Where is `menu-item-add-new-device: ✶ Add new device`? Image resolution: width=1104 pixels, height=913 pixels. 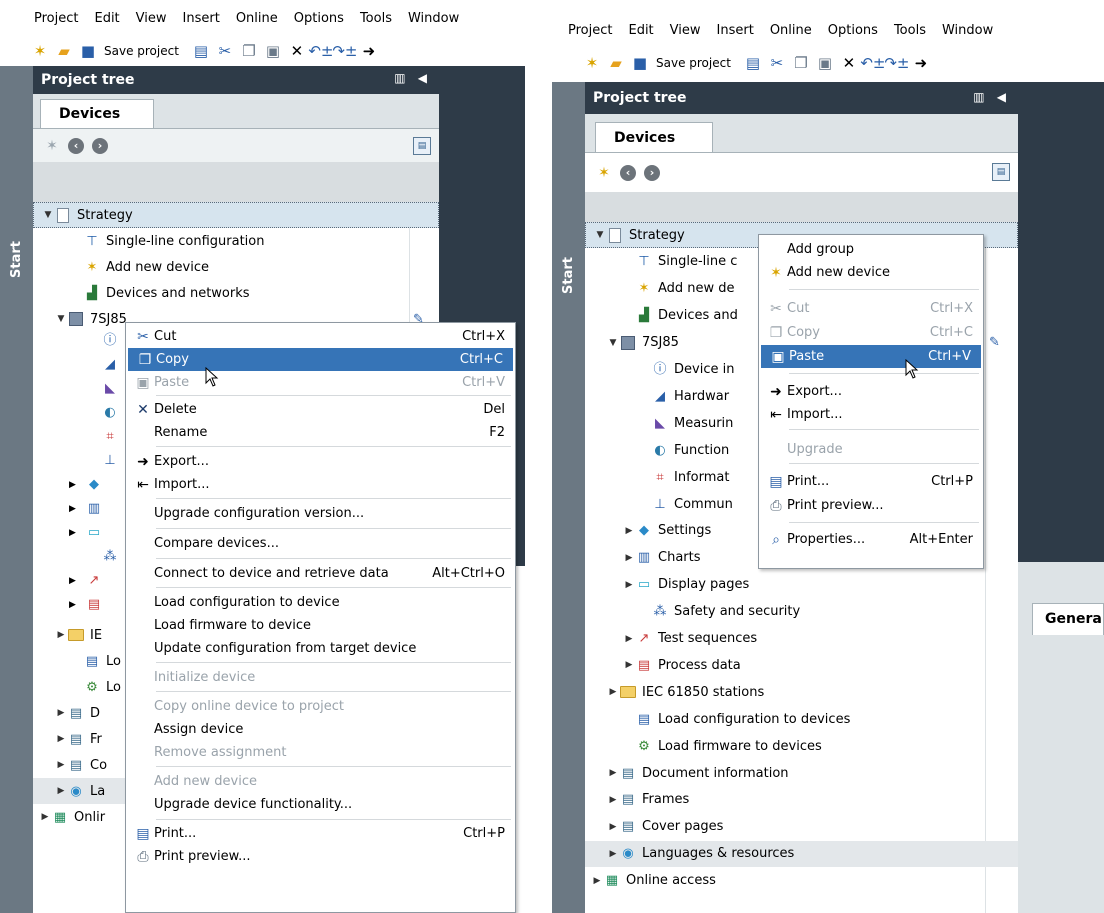 menu-item-add-new-device: ✶ Add new device is located at coordinates (871, 272).